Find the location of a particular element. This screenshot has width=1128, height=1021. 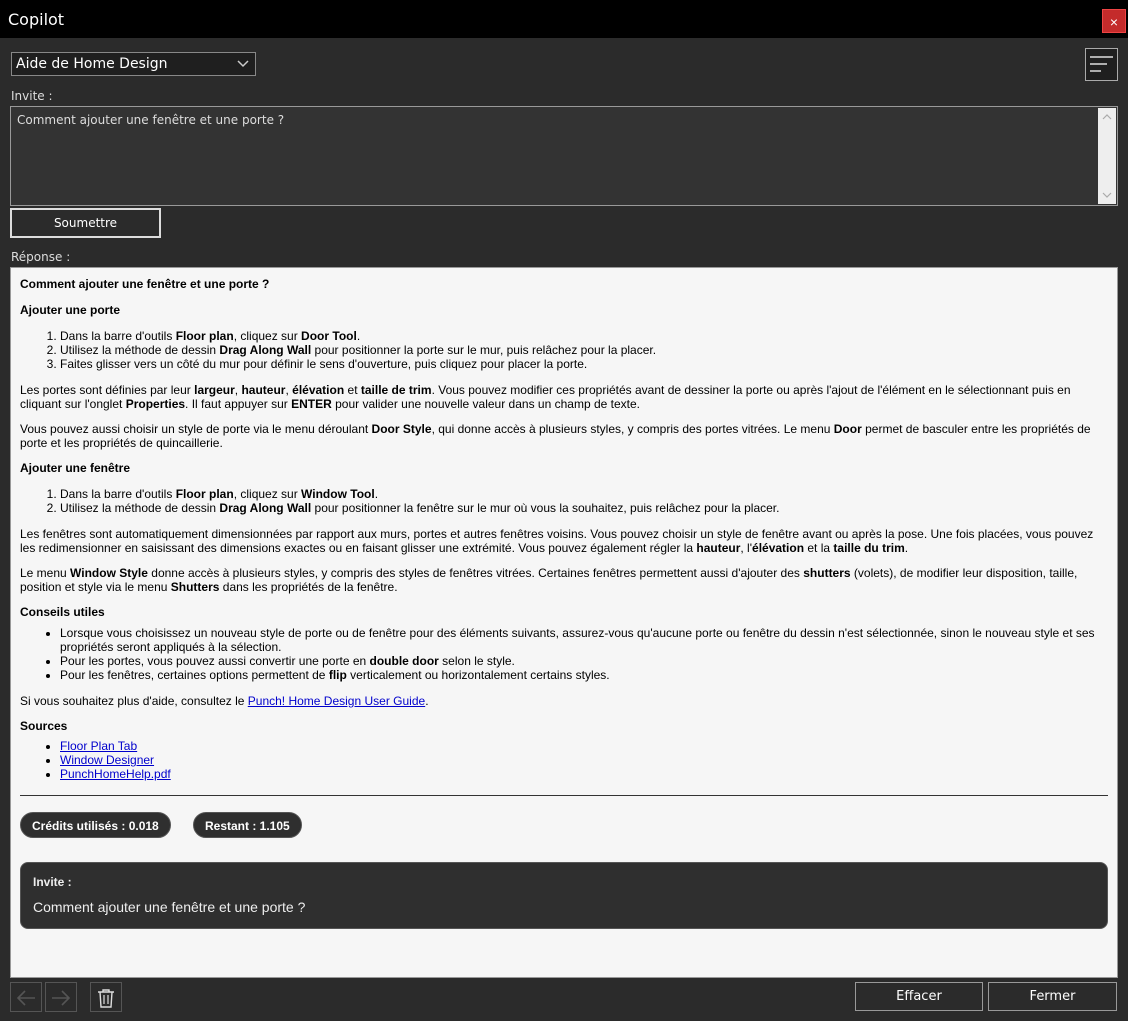

user-guide-link: Punch! Home Design User Guide is located at coordinates (336, 701).